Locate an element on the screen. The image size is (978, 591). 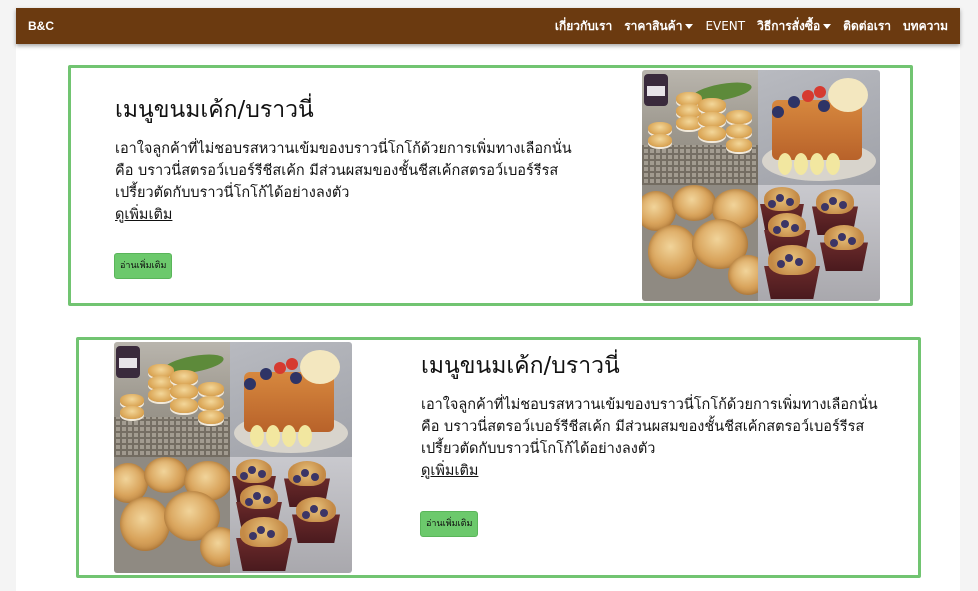
nav-item-label: วิธีการสั่งซื้อ is located at coordinates (789, 25).